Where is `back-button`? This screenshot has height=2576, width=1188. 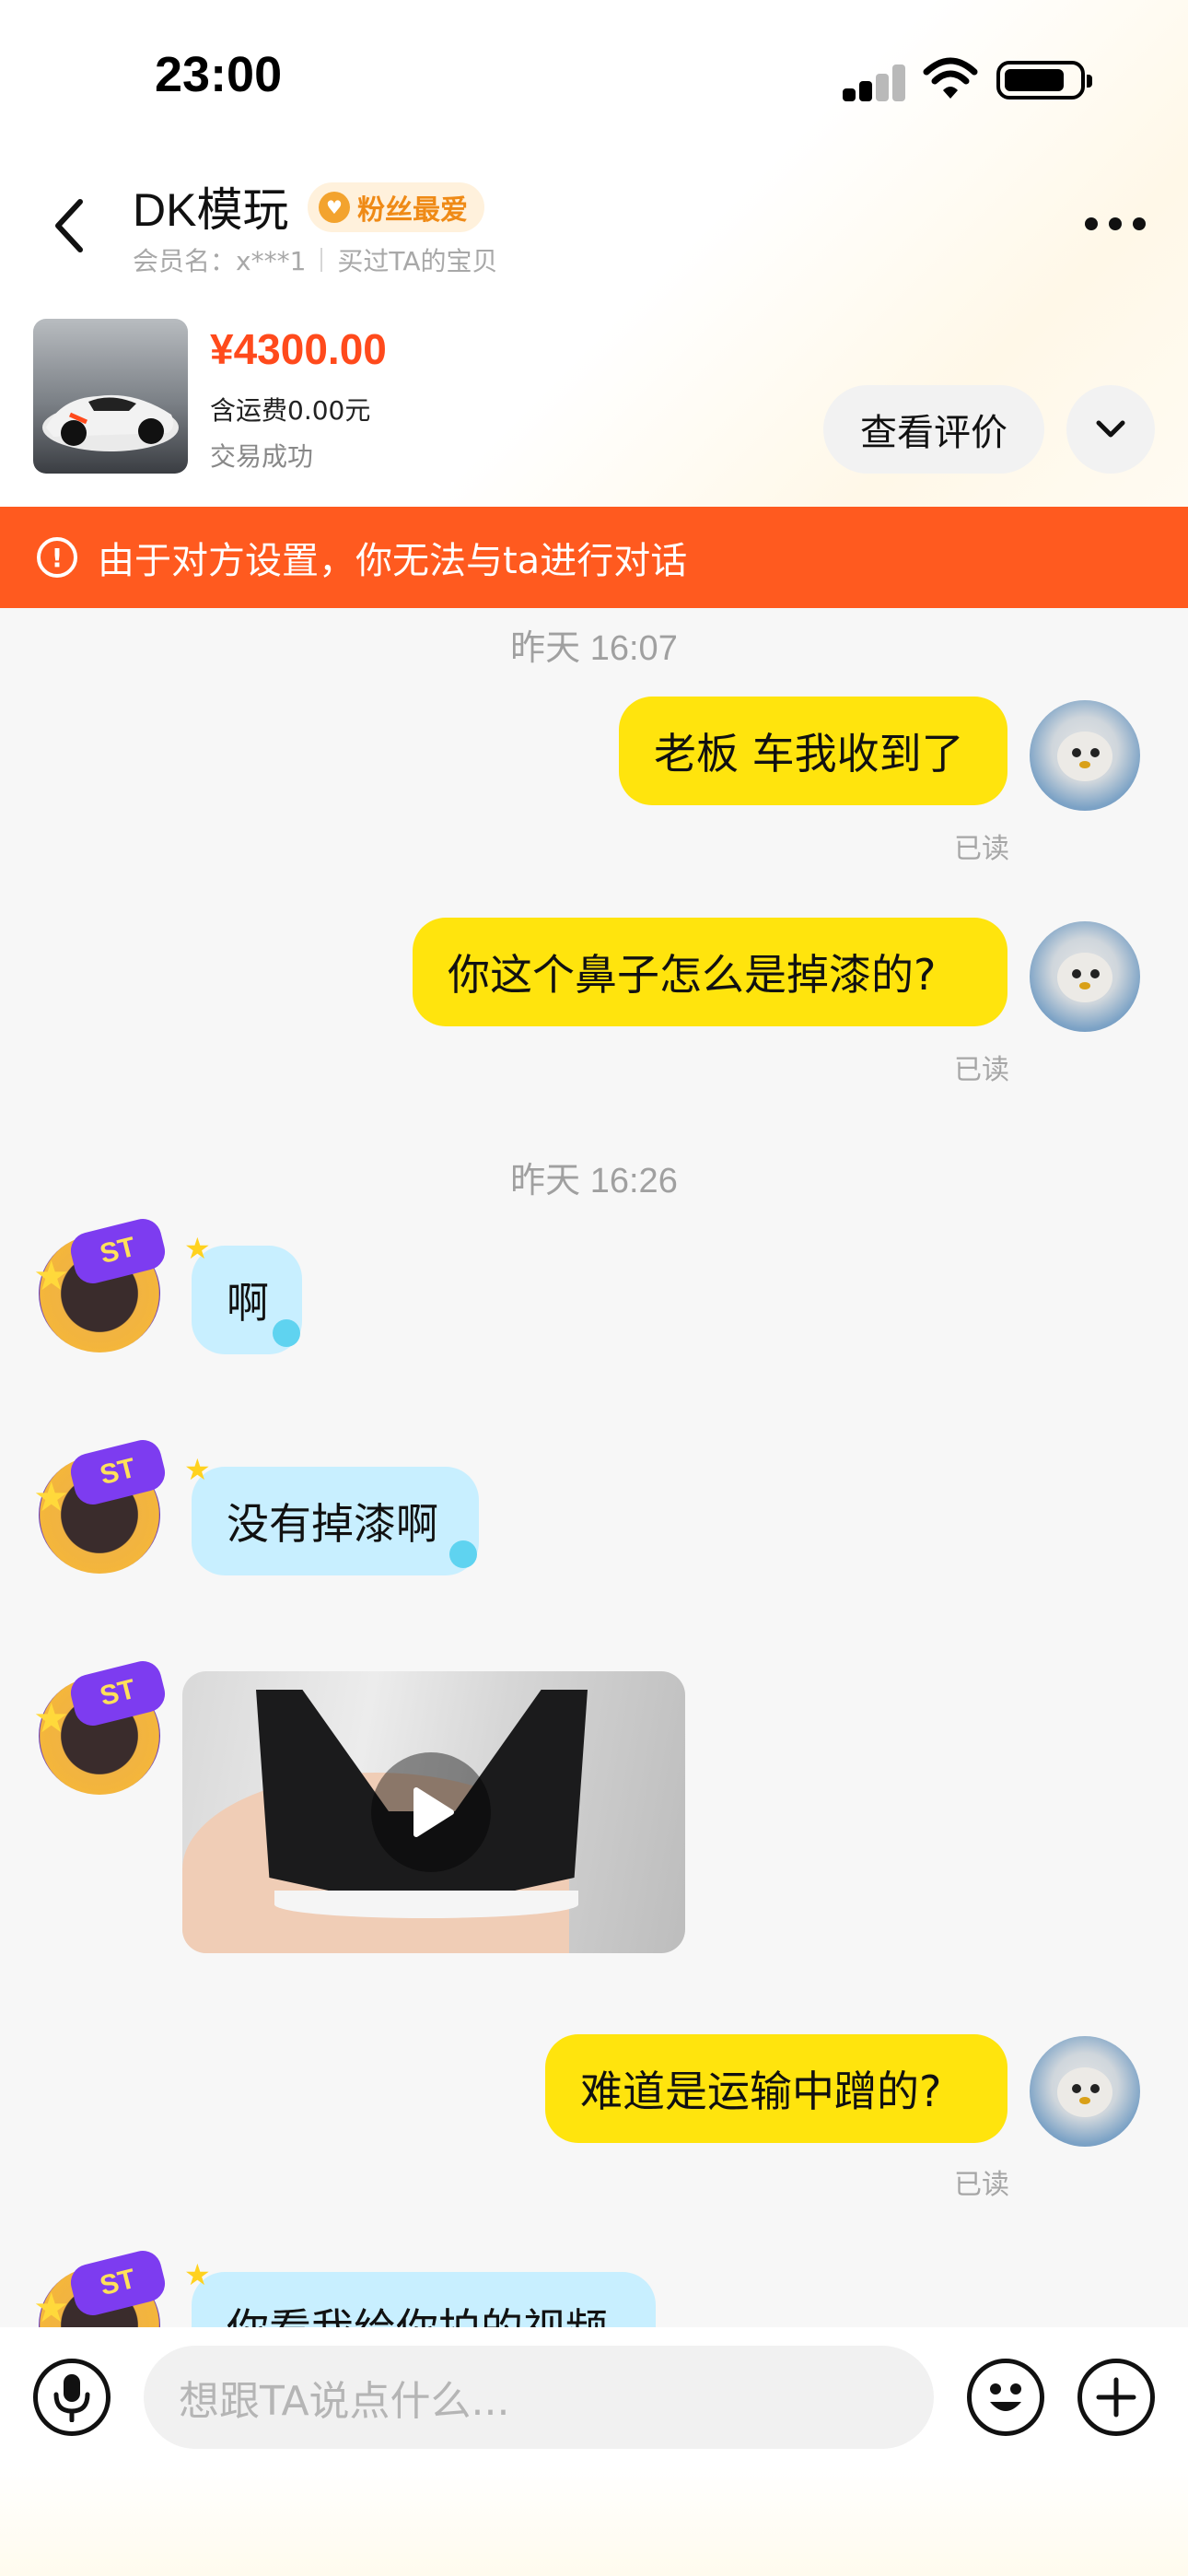 back-button is located at coordinates (69, 225).